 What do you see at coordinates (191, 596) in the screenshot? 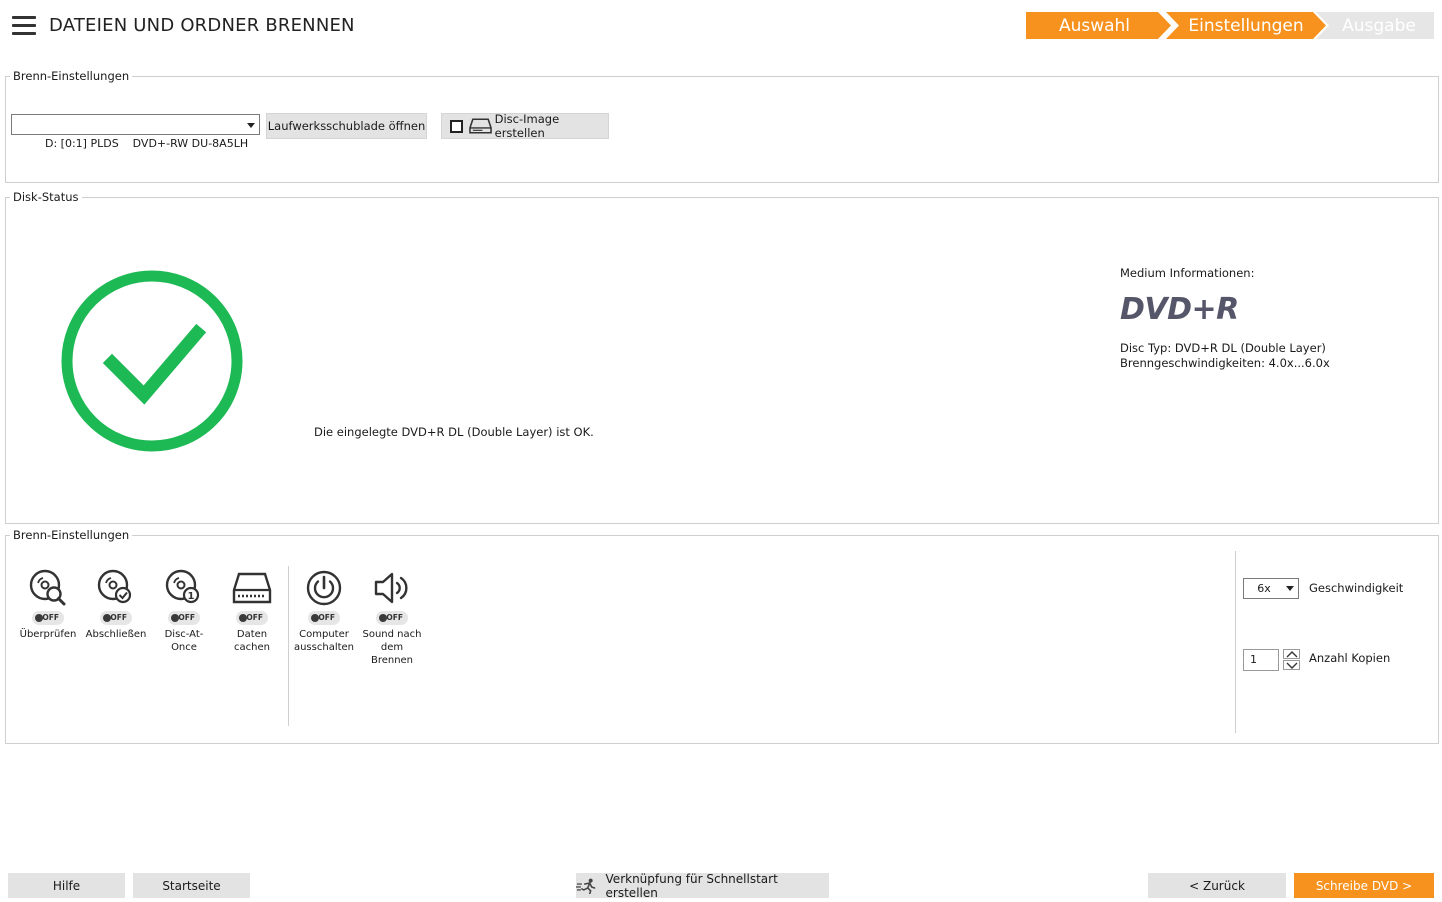
I see `svg-text: 1` at bounding box center [191, 596].